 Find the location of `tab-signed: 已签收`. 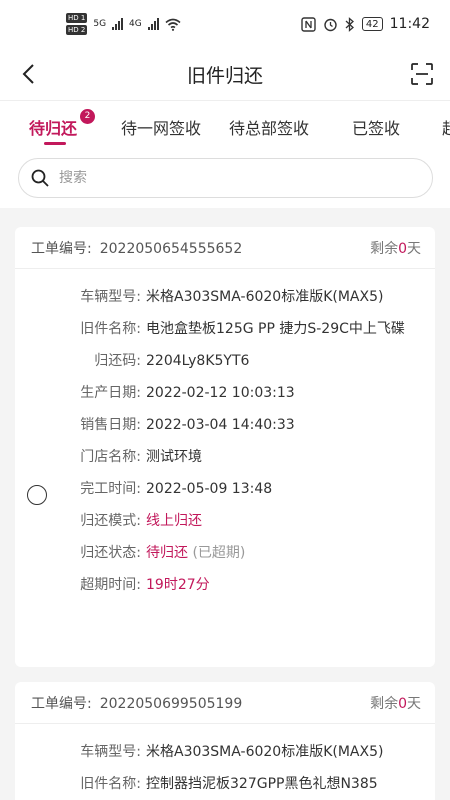

tab-signed: 已签收 is located at coordinates (376, 127).